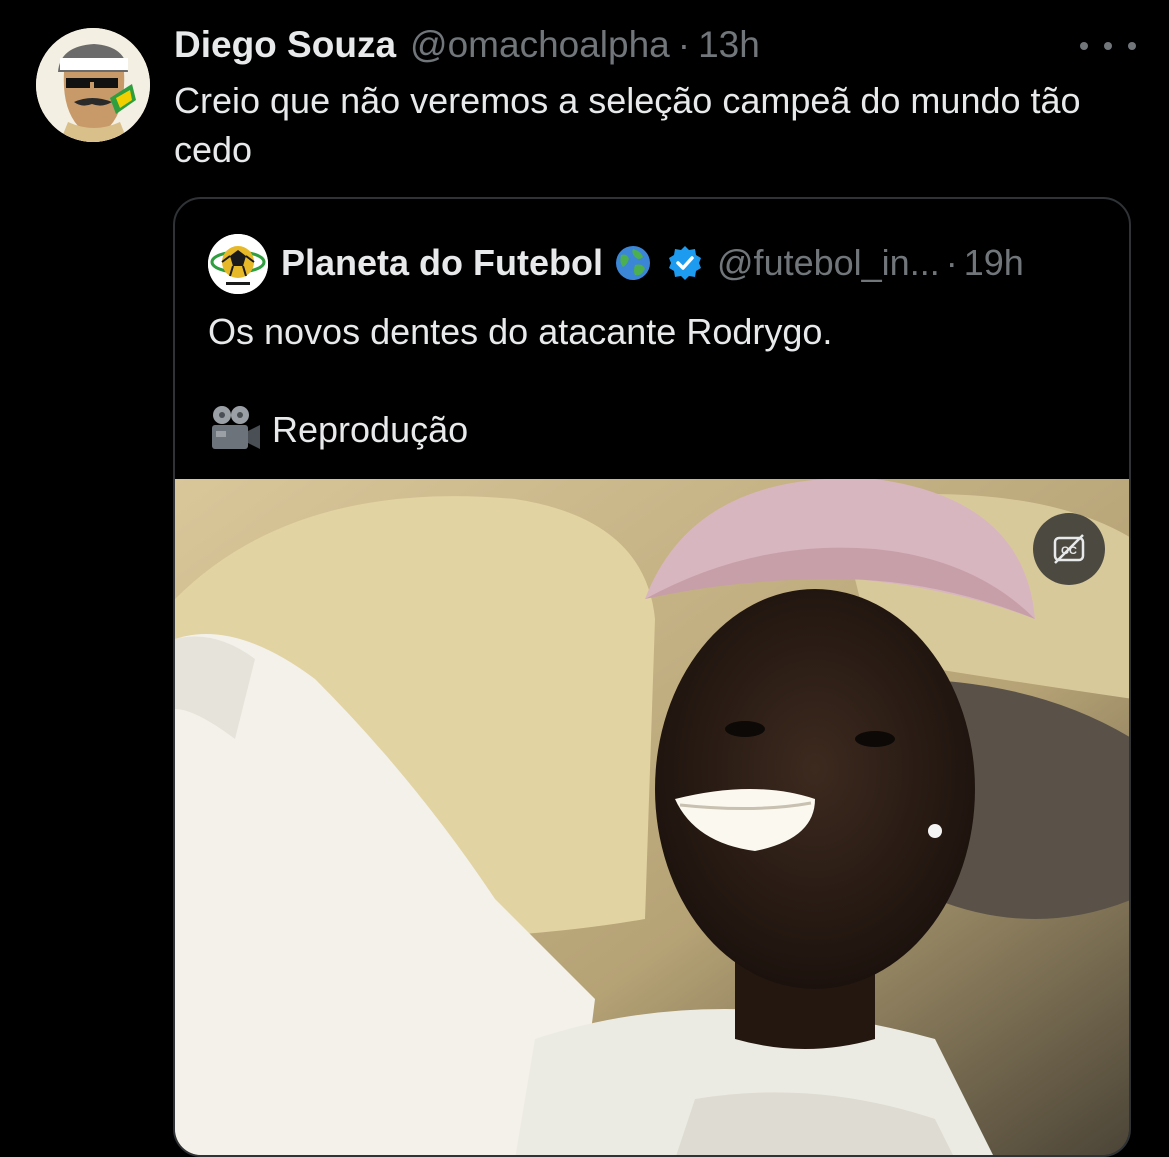 The height and width of the screenshot is (1157, 1169). I want to click on captions-toggle-button: CC, so click(1069, 549).